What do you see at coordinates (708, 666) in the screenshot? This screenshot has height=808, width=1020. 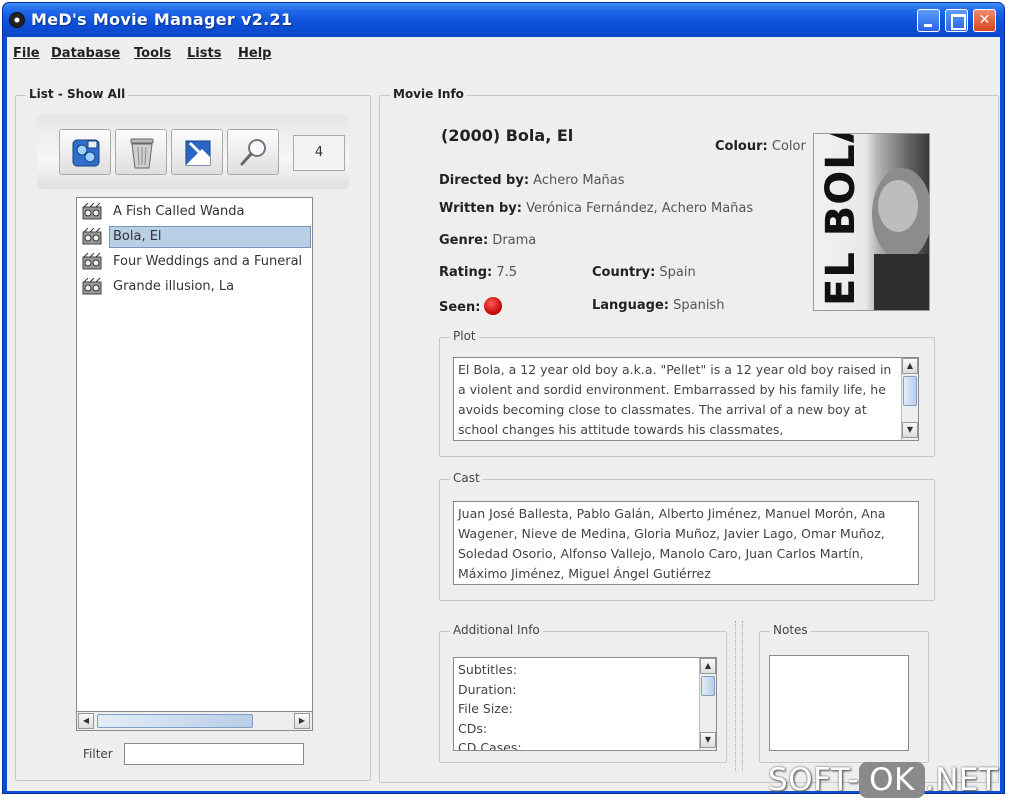 I see `additional-scroll-up-button: ▲` at bounding box center [708, 666].